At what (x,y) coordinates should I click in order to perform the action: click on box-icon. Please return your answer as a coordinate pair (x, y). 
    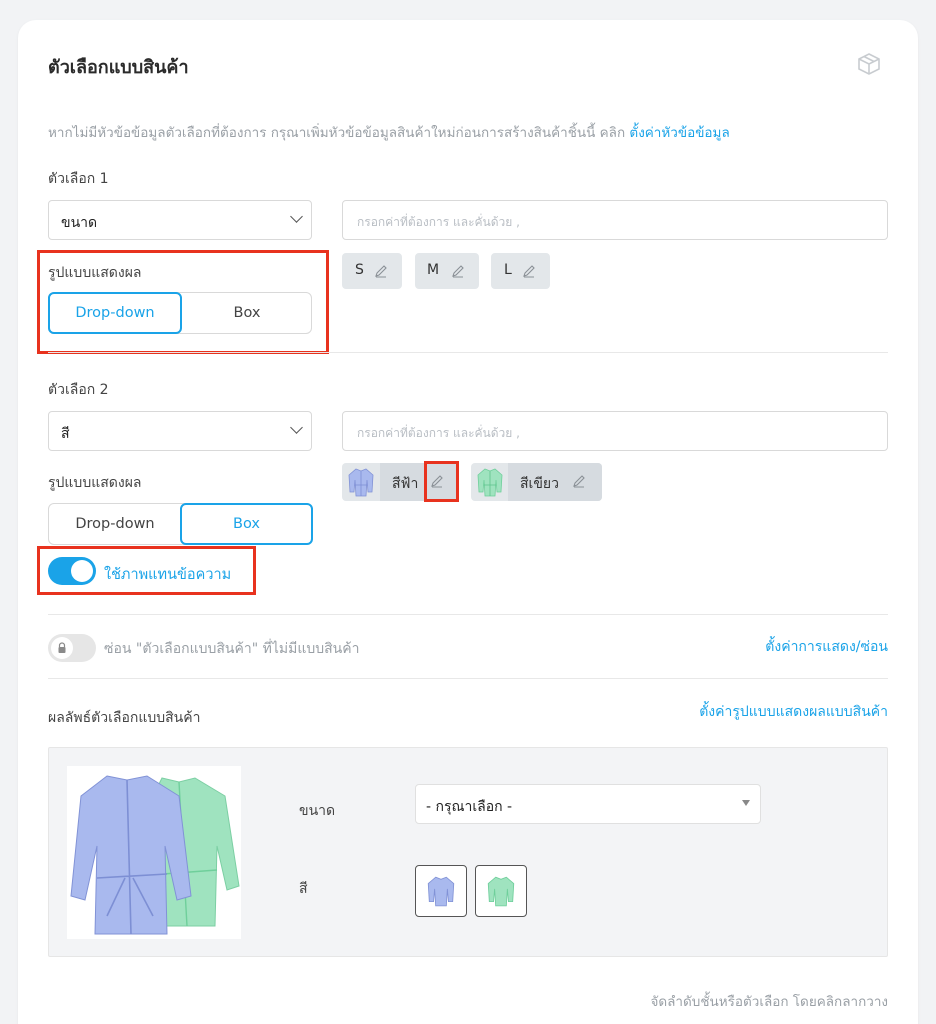
    Looking at the image, I should click on (869, 64).